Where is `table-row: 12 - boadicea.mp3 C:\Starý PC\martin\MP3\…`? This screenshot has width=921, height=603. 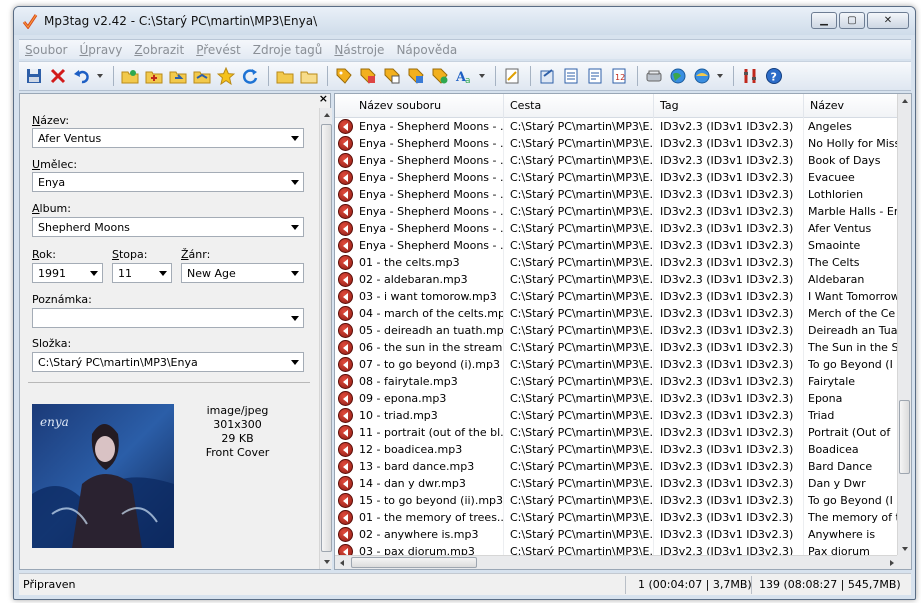
table-row: 12 - boadicea.mp3 C:\Starý PC\martin\MP3\… is located at coordinates (617, 449).